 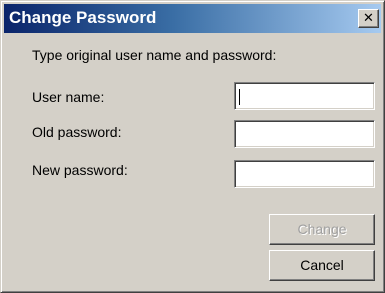 What do you see at coordinates (322, 265) in the screenshot?
I see `cancel-button: Cancel` at bounding box center [322, 265].